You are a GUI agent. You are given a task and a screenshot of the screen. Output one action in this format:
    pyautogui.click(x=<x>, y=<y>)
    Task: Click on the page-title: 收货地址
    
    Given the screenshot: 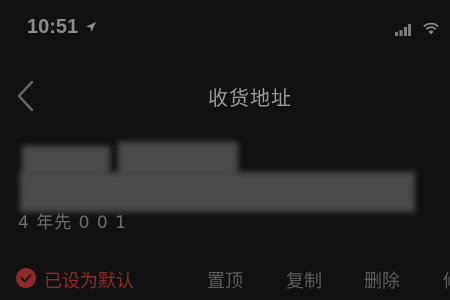 What is the action you would take?
    pyautogui.click(x=250, y=98)
    